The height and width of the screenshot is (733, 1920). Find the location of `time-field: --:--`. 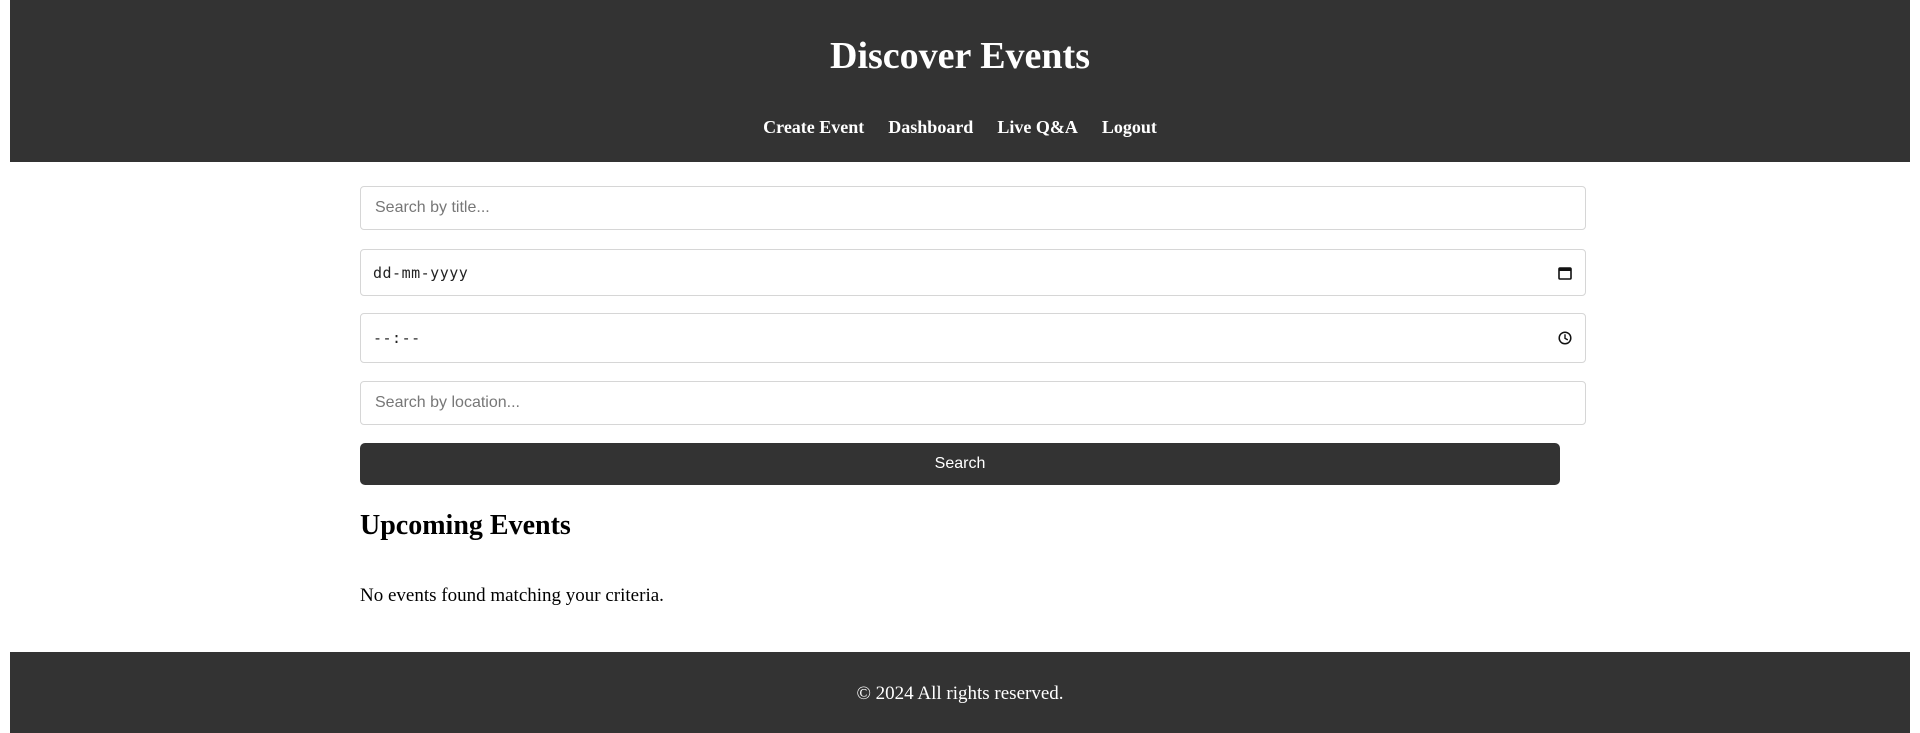

time-field: --:-- is located at coordinates (973, 338).